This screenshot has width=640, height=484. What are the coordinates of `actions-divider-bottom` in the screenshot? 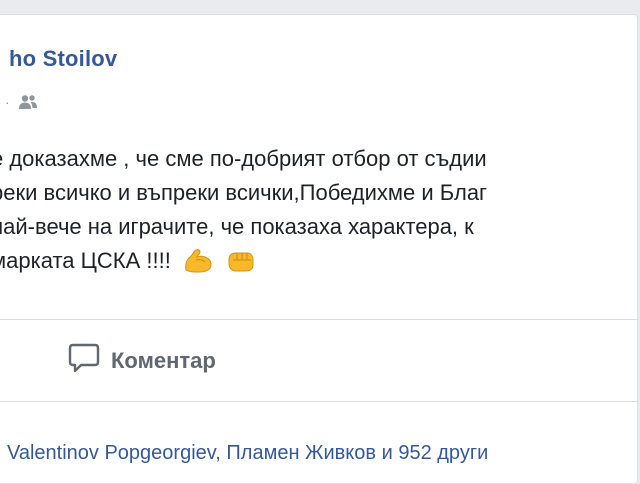 It's located at (319, 401).